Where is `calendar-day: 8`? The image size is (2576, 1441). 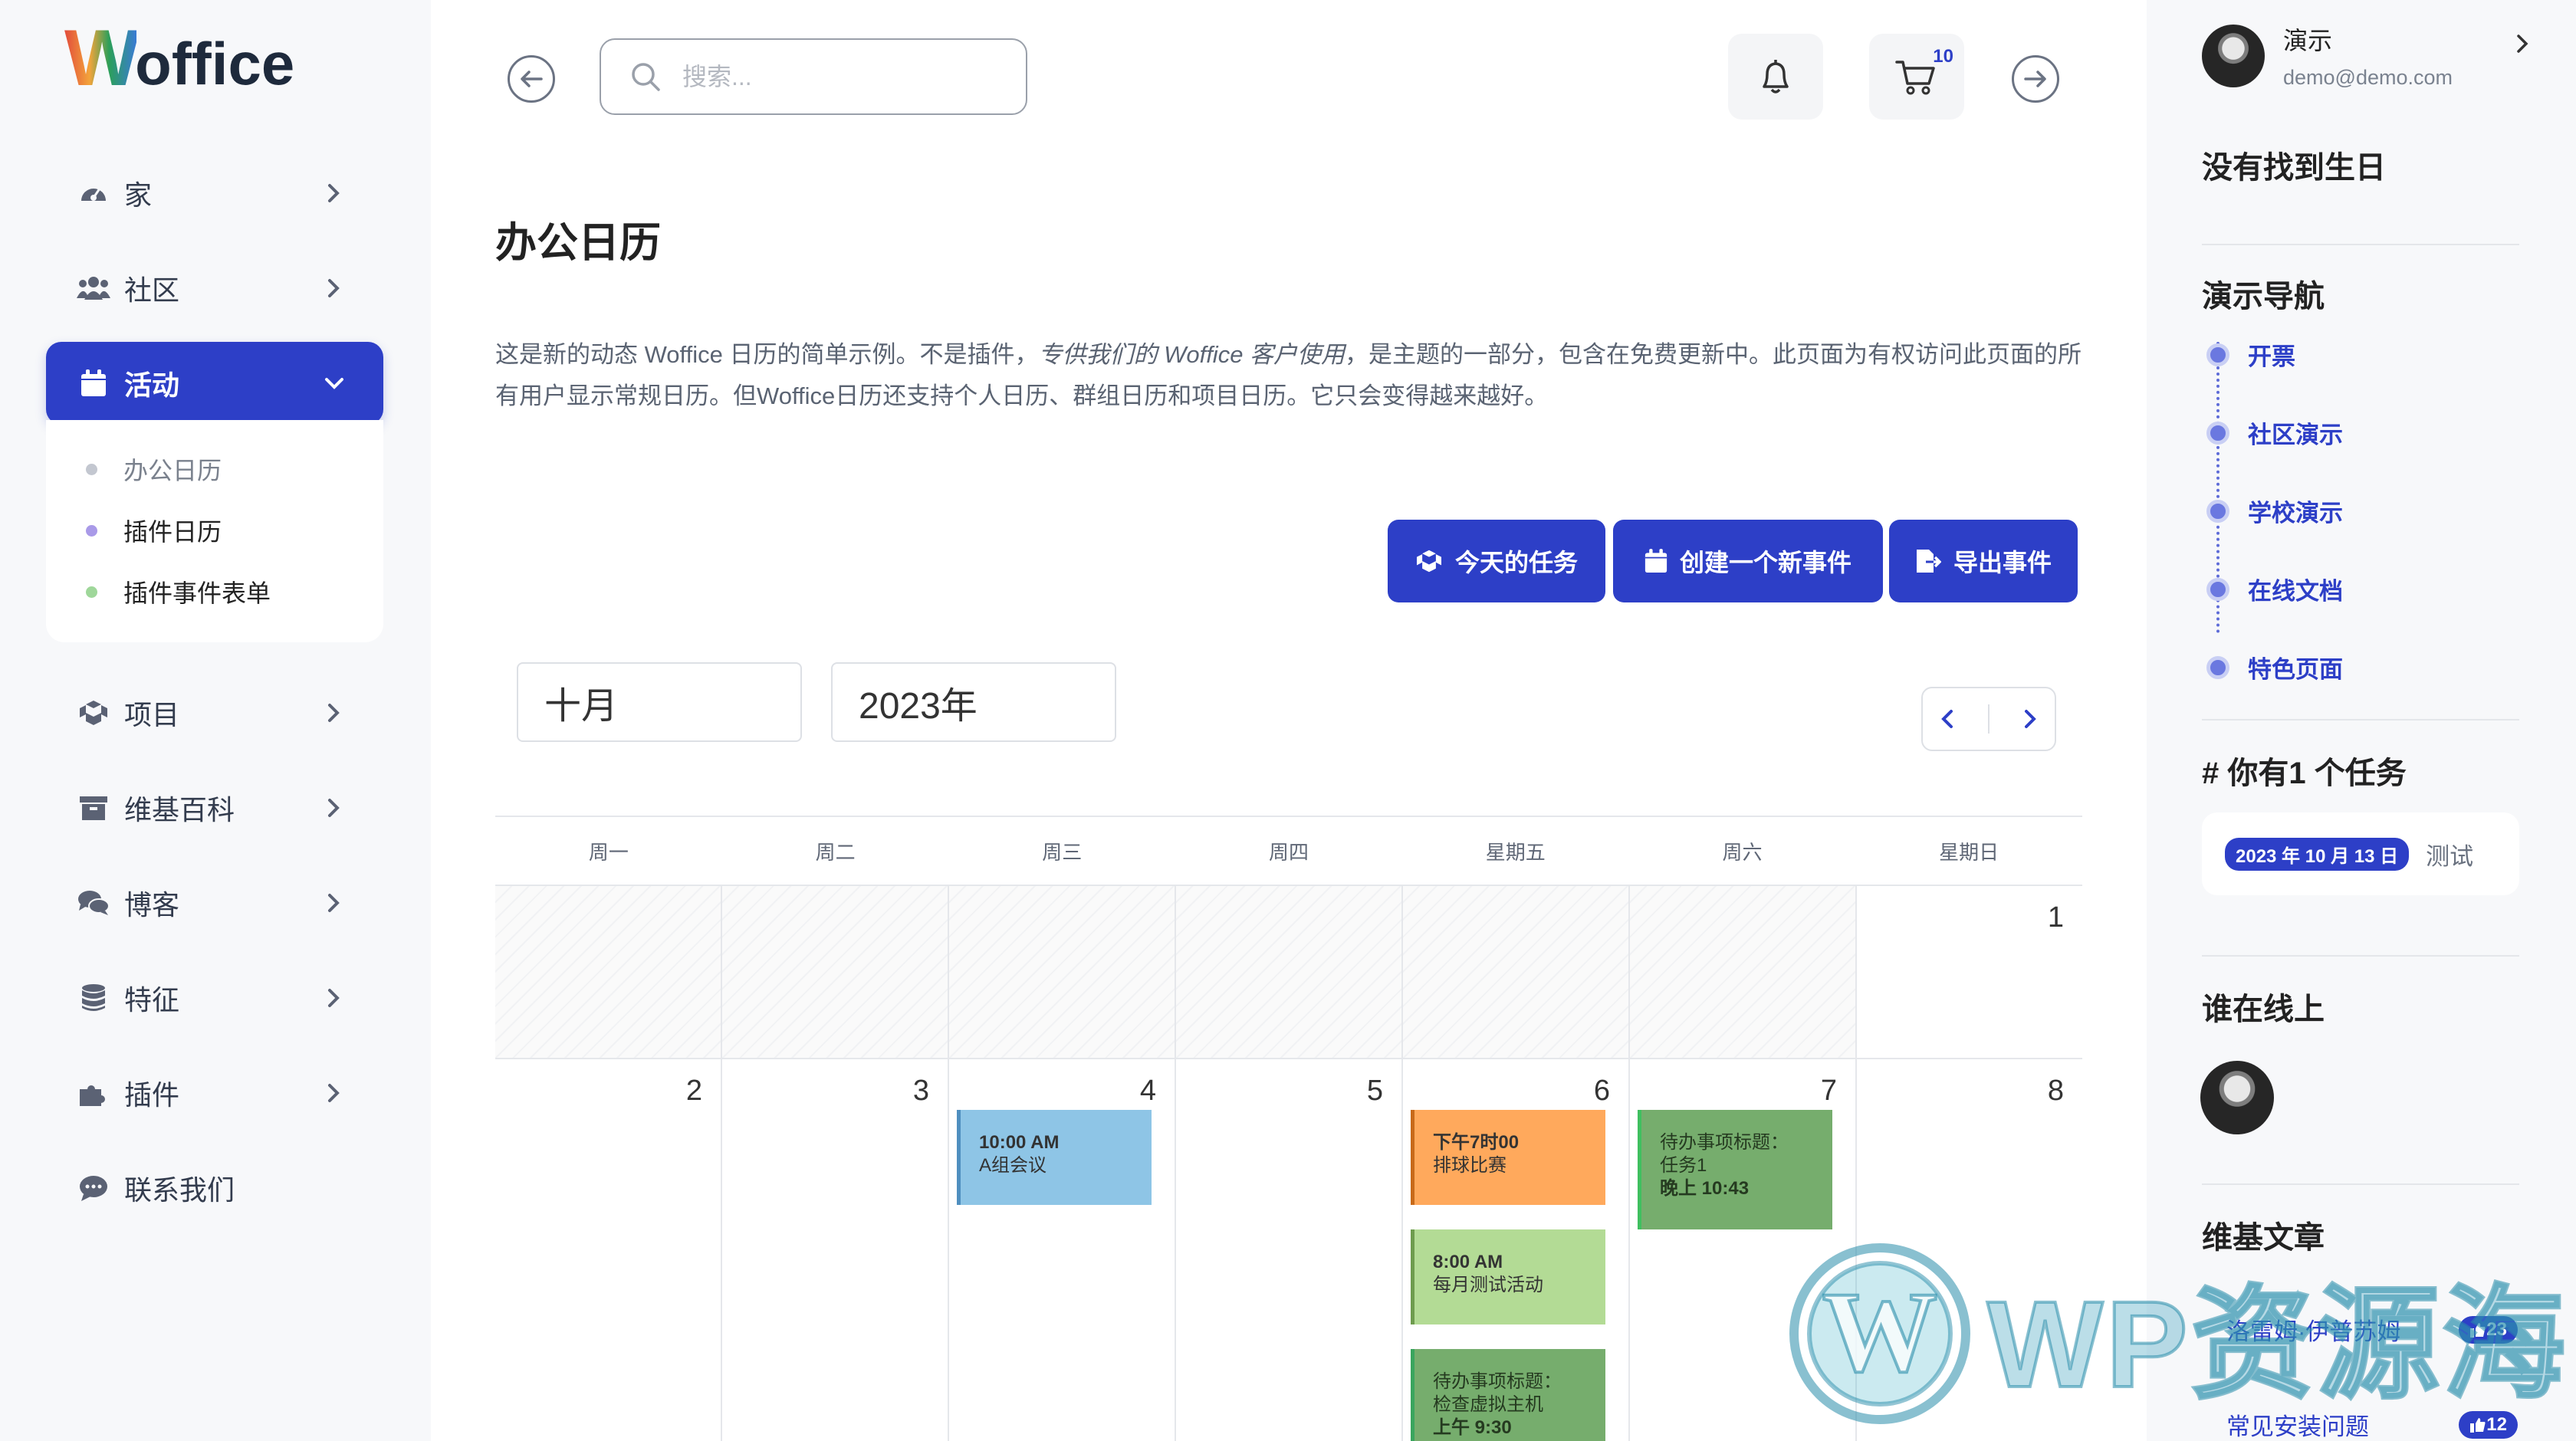 calendar-day: 8 is located at coordinates (1970, 1250).